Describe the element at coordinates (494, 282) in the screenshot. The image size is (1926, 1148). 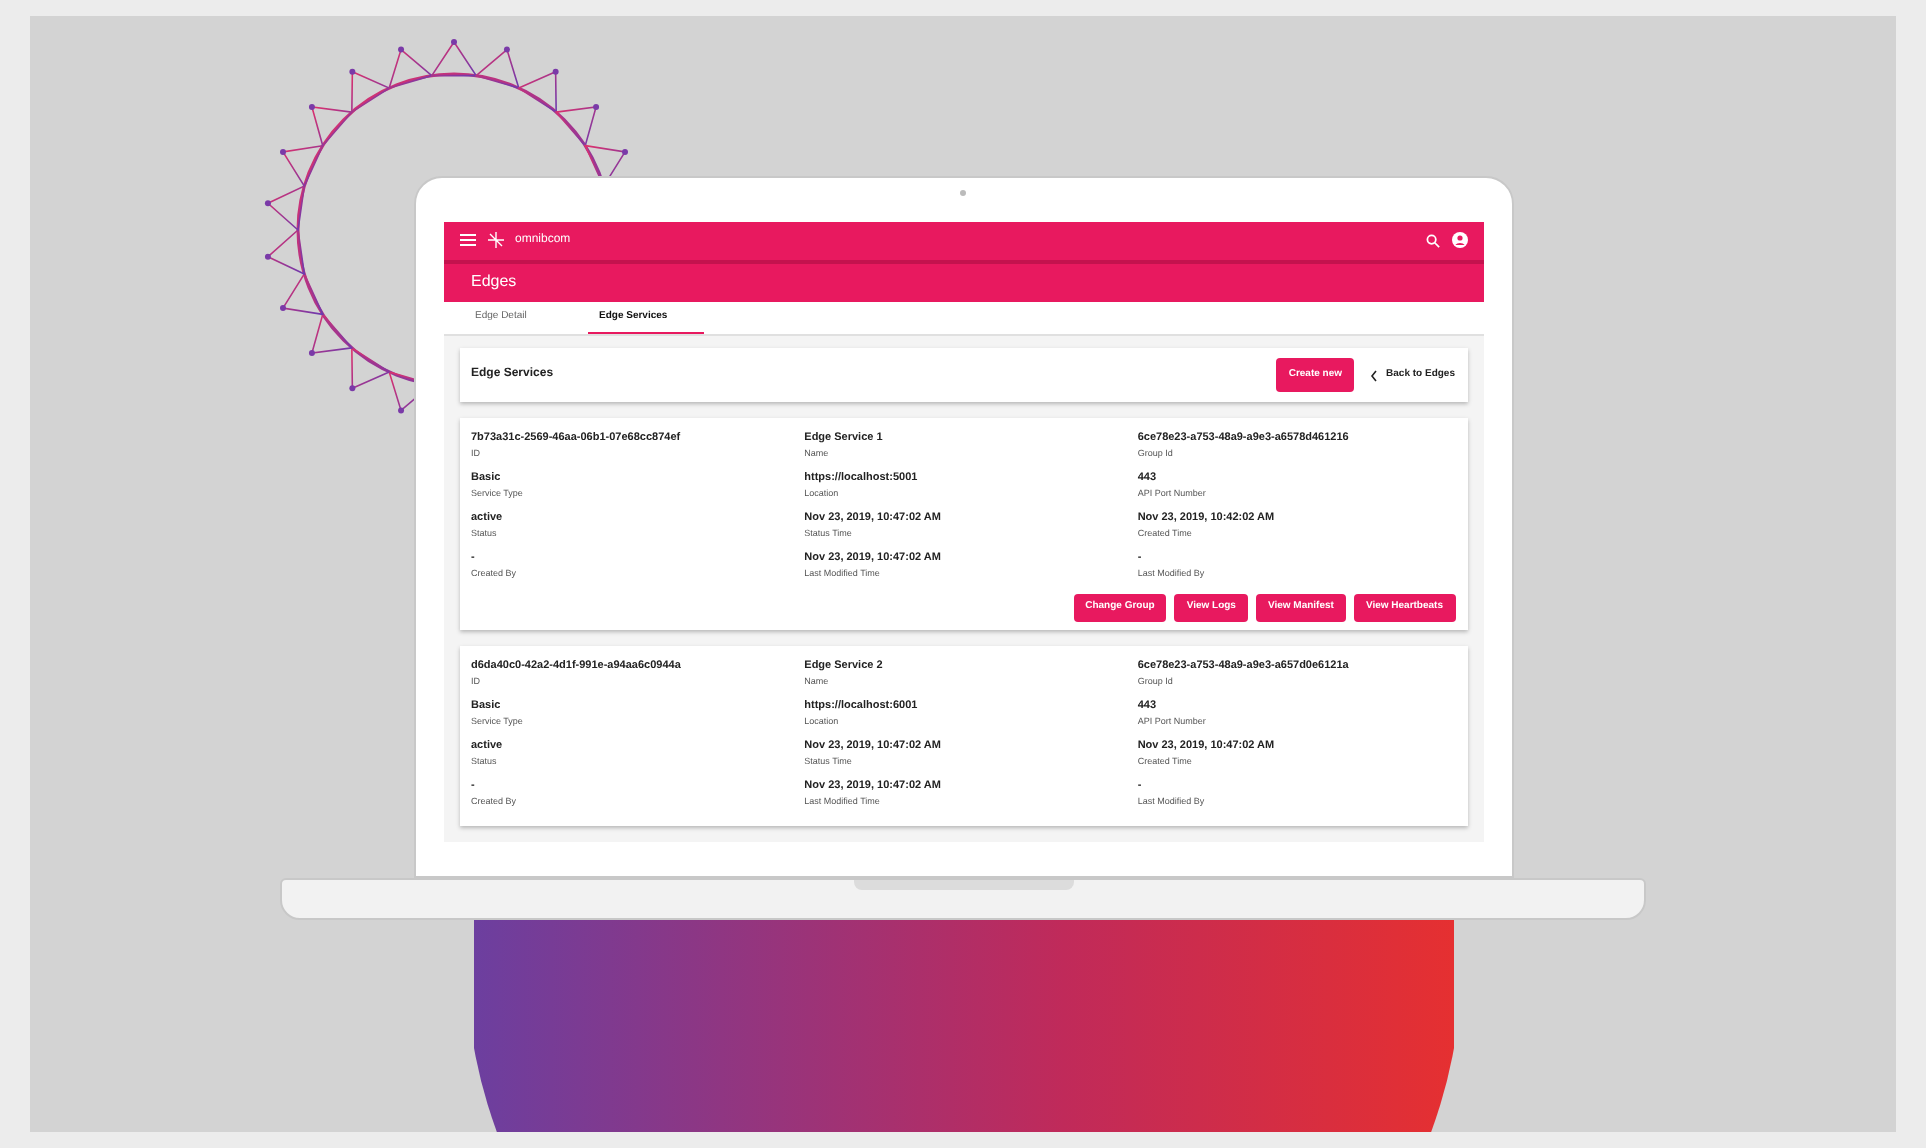
I see `page-title: Edges` at that location.